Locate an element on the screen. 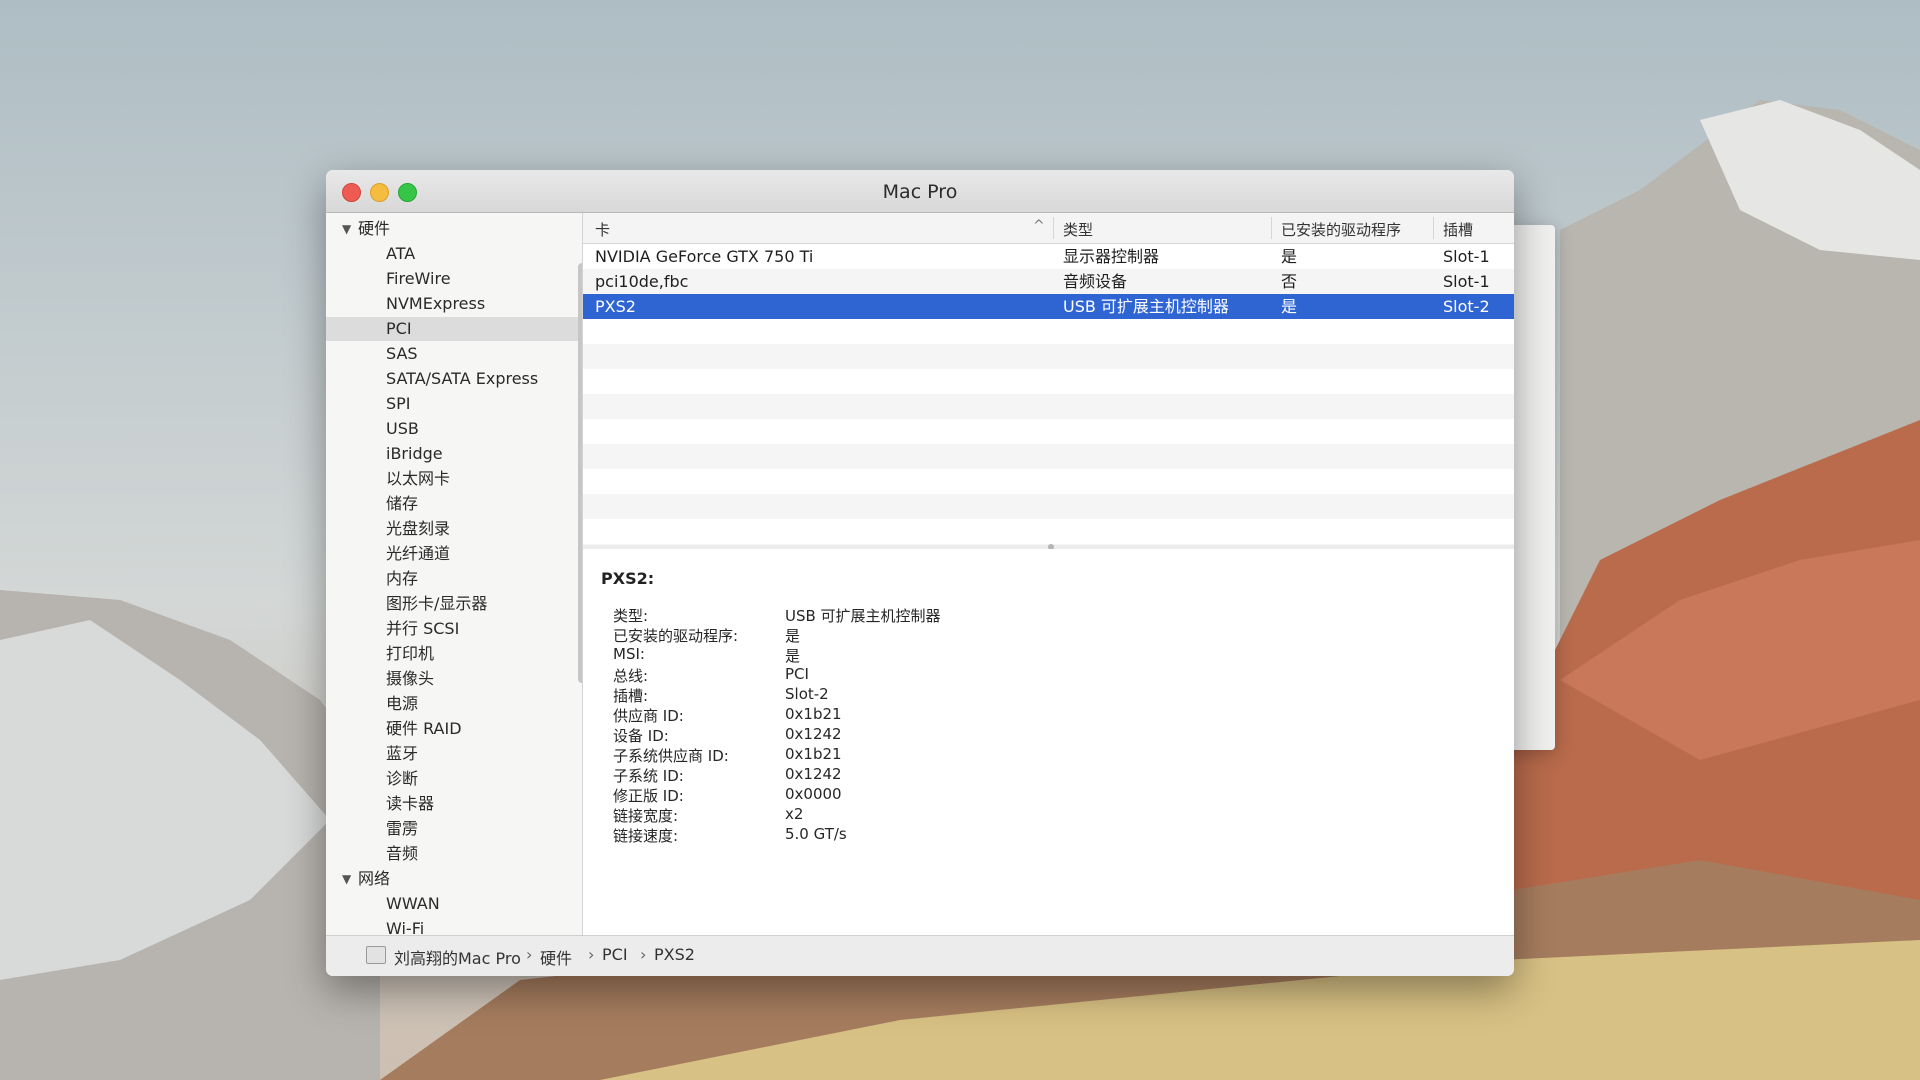 The width and height of the screenshot is (1920, 1080). sidebar-item-label: 储存 is located at coordinates (402, 503).